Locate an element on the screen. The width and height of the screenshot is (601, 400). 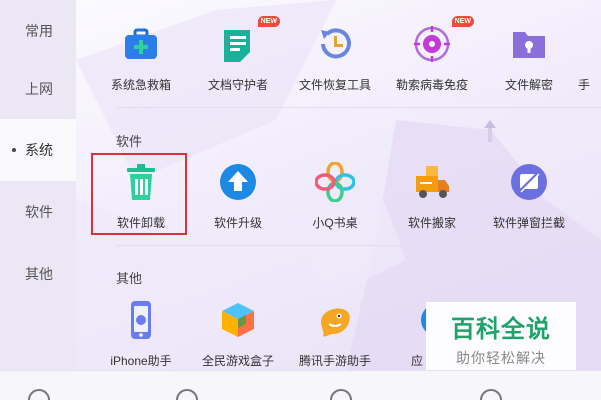
partial-app-icon is located at coordinates (417, 320).